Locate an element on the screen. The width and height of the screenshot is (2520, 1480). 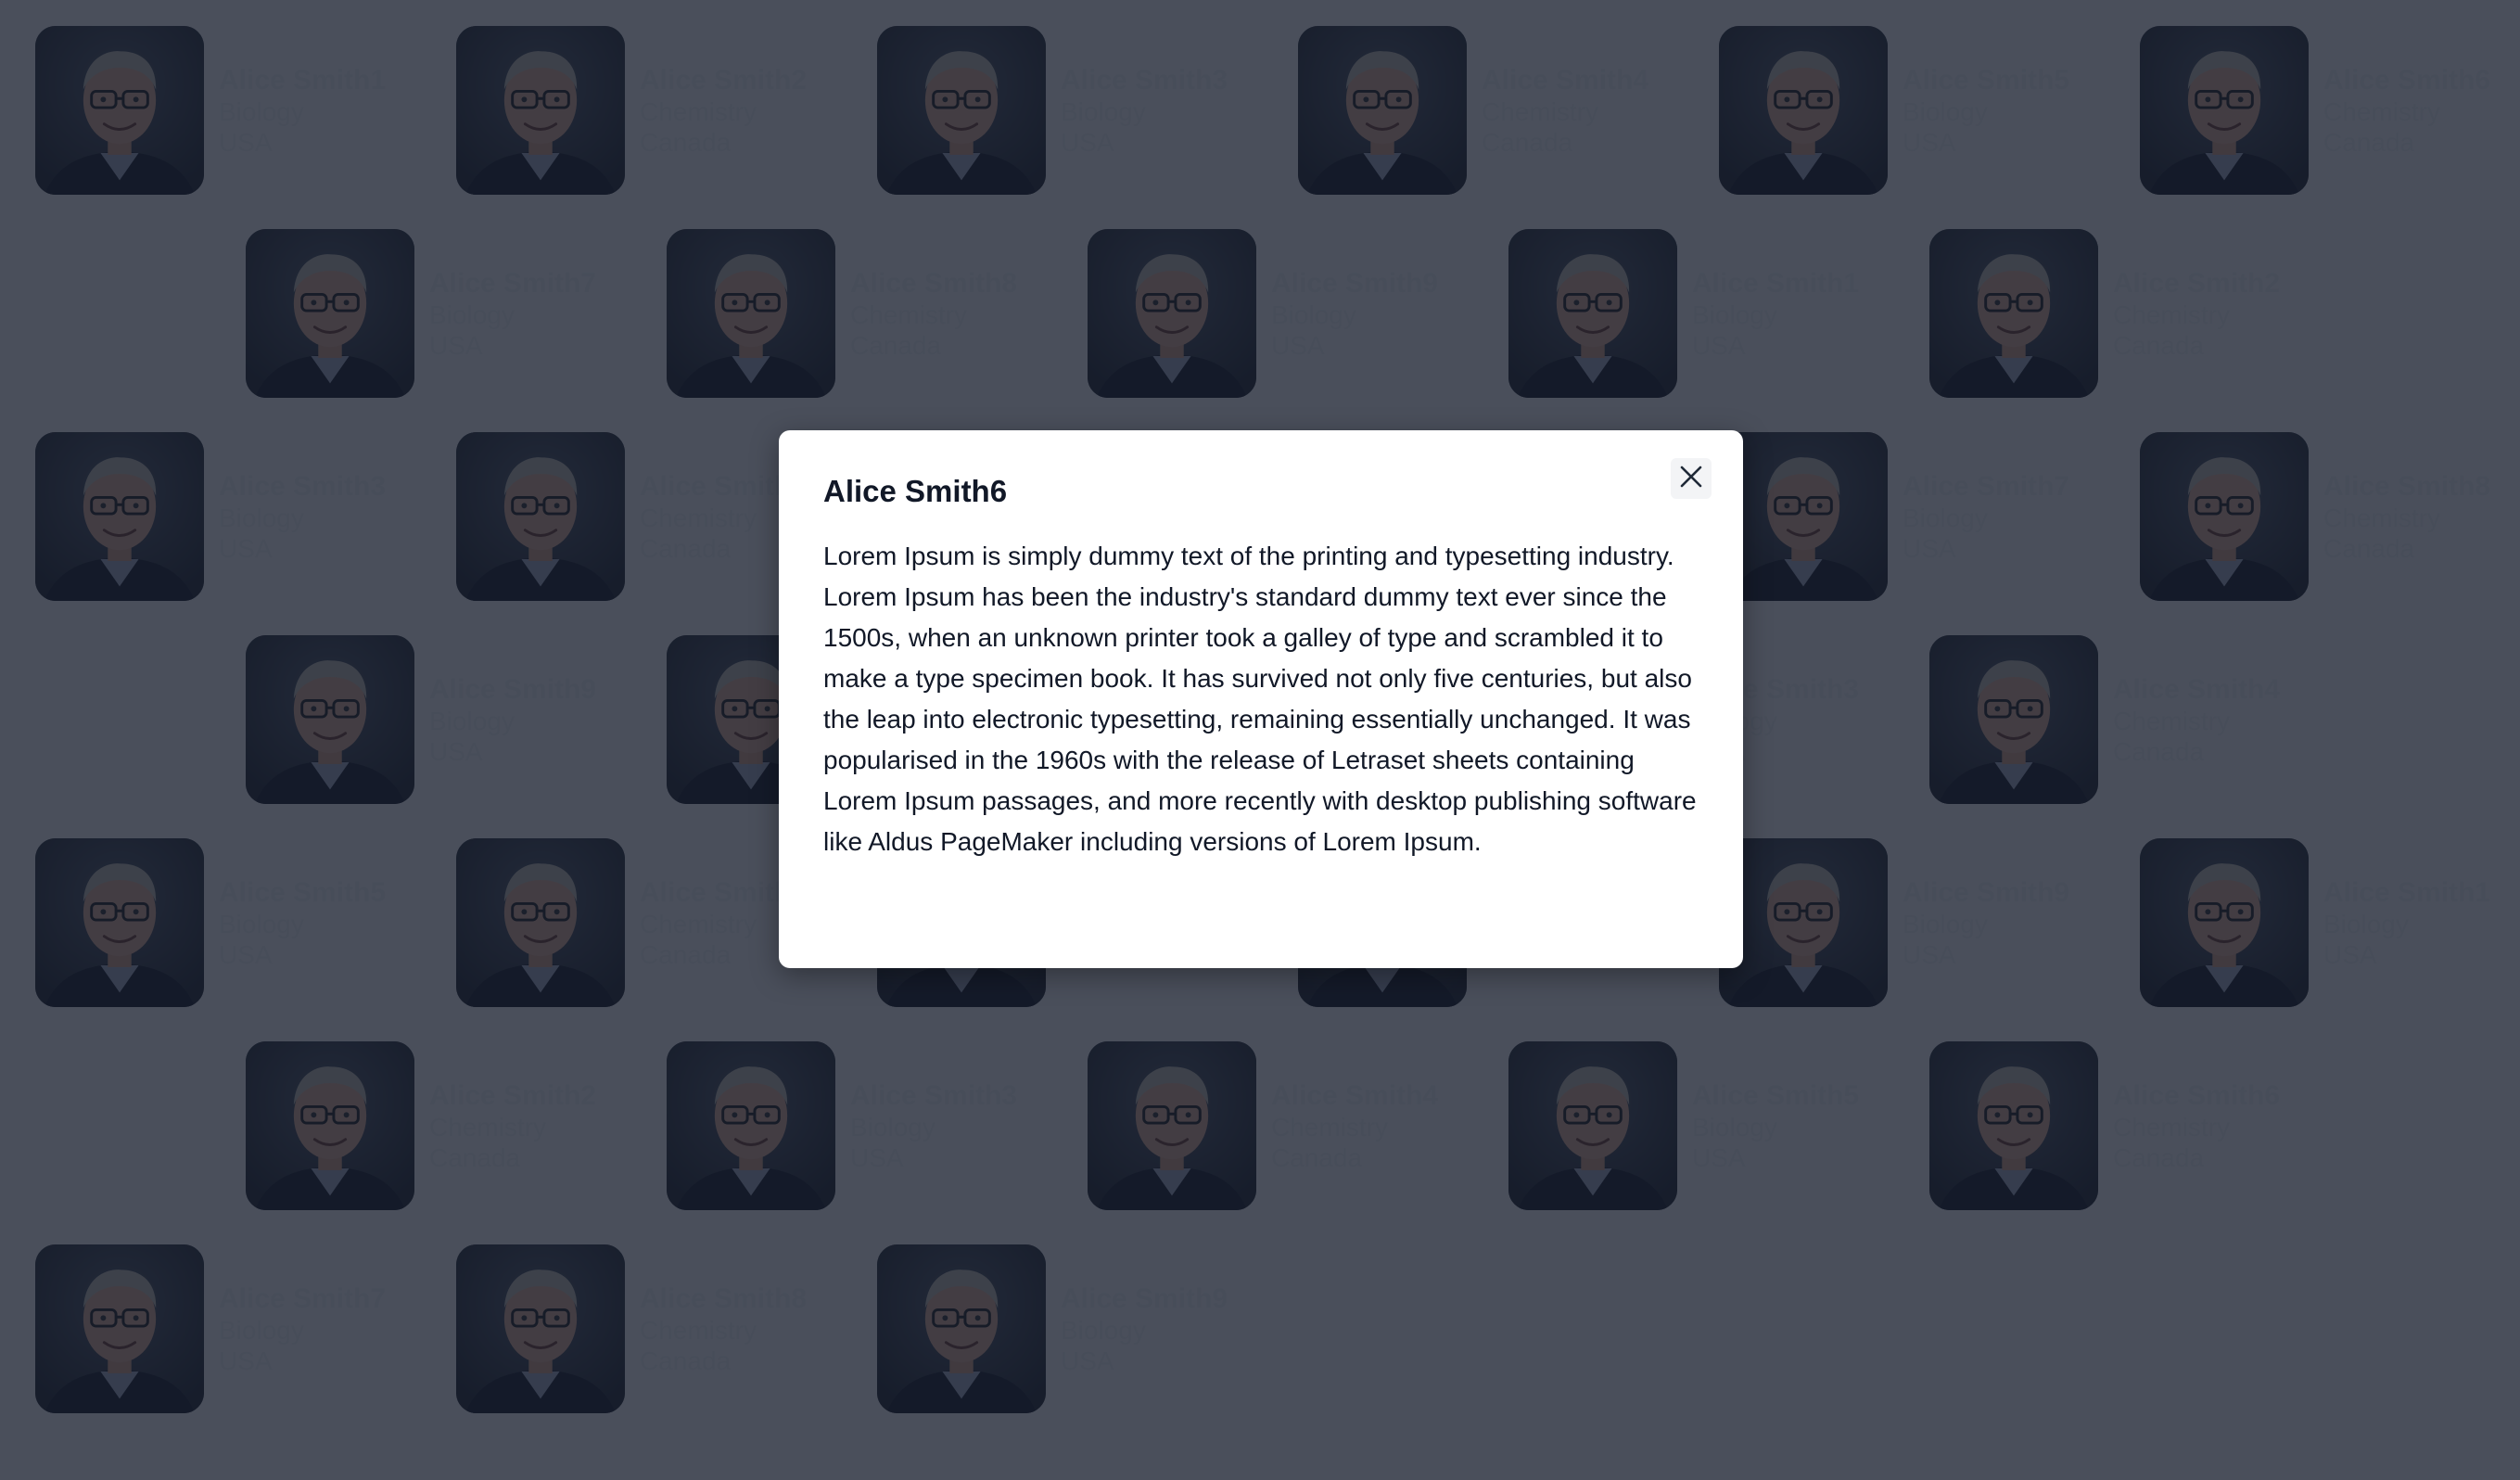
modal-title: Alice Smith6 is located at coordinates (915, 491).